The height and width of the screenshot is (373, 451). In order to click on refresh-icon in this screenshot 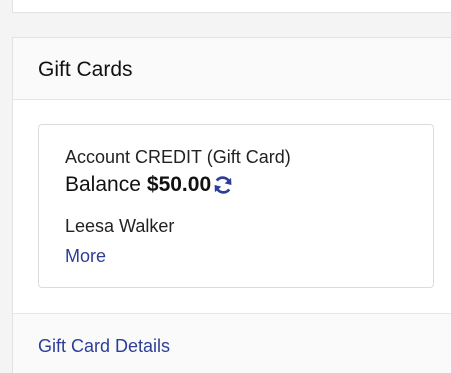, I will do `click(223, 185)`.